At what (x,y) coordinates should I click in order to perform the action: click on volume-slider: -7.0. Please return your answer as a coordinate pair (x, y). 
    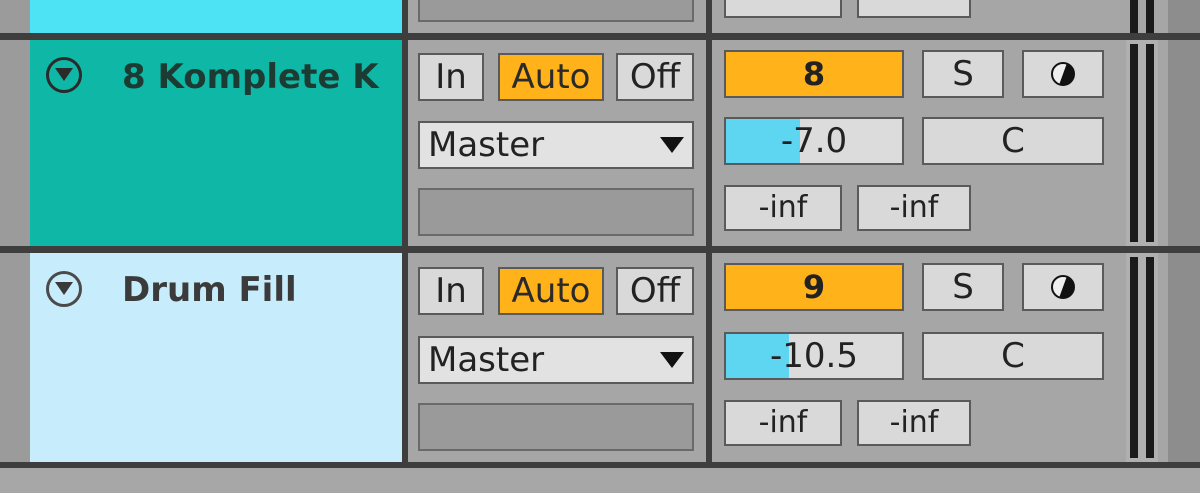
    Looking at the image, I should click on (814, 141).